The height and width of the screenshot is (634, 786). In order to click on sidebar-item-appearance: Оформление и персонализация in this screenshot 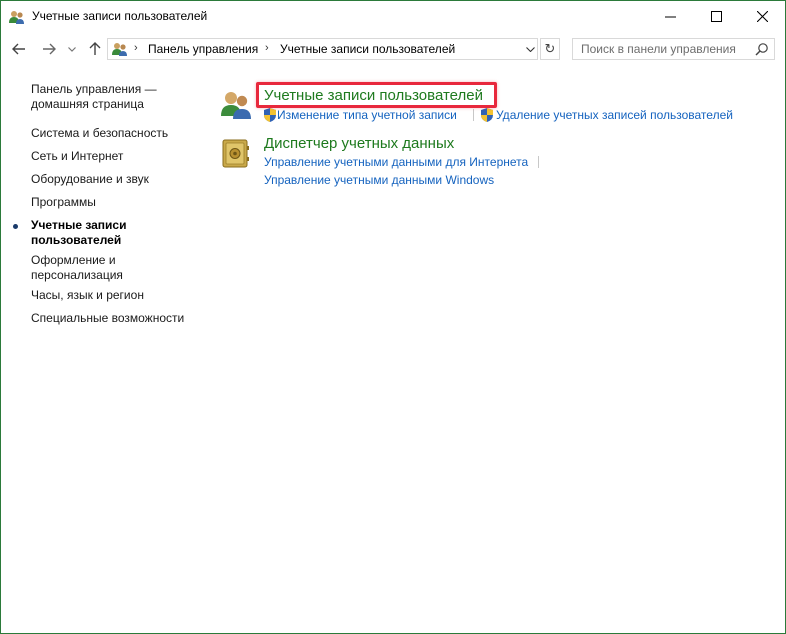, I will do `click(113, 268)`.